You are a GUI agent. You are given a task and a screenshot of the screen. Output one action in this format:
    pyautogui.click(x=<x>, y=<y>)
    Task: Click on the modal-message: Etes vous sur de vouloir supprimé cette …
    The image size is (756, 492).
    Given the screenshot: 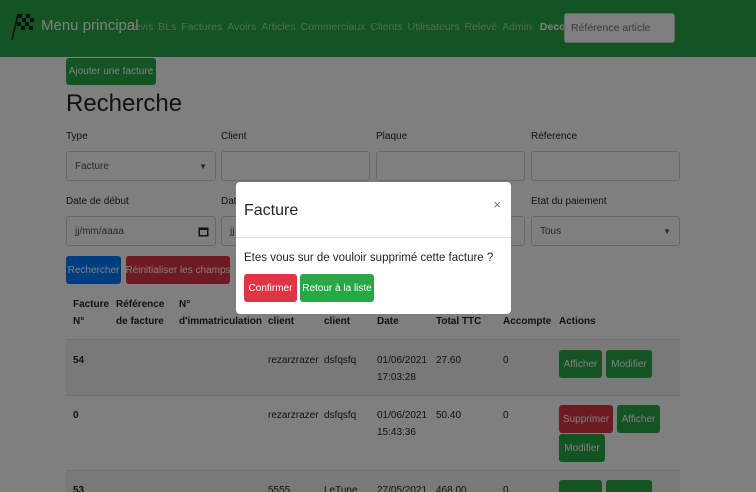 What is the action you would take?
    pyautogui.click(x=369, y=258)
    